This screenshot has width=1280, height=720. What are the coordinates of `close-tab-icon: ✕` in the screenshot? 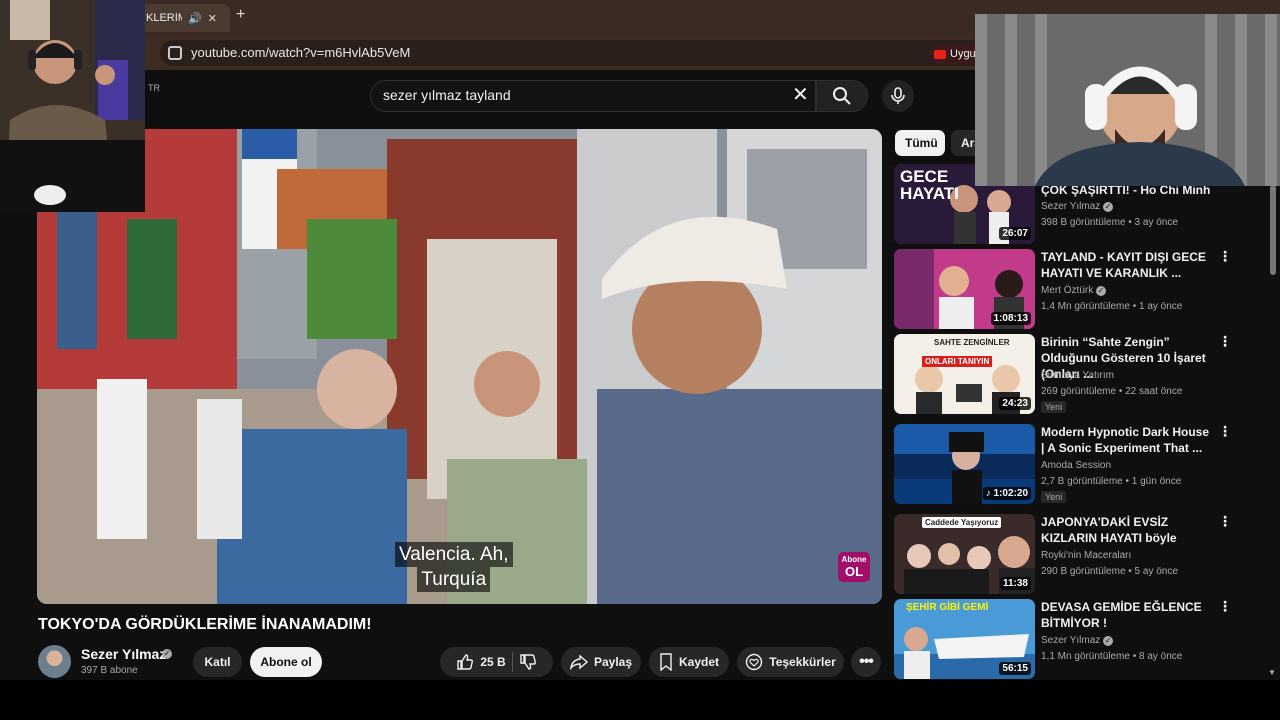 It's located at (212, 18).